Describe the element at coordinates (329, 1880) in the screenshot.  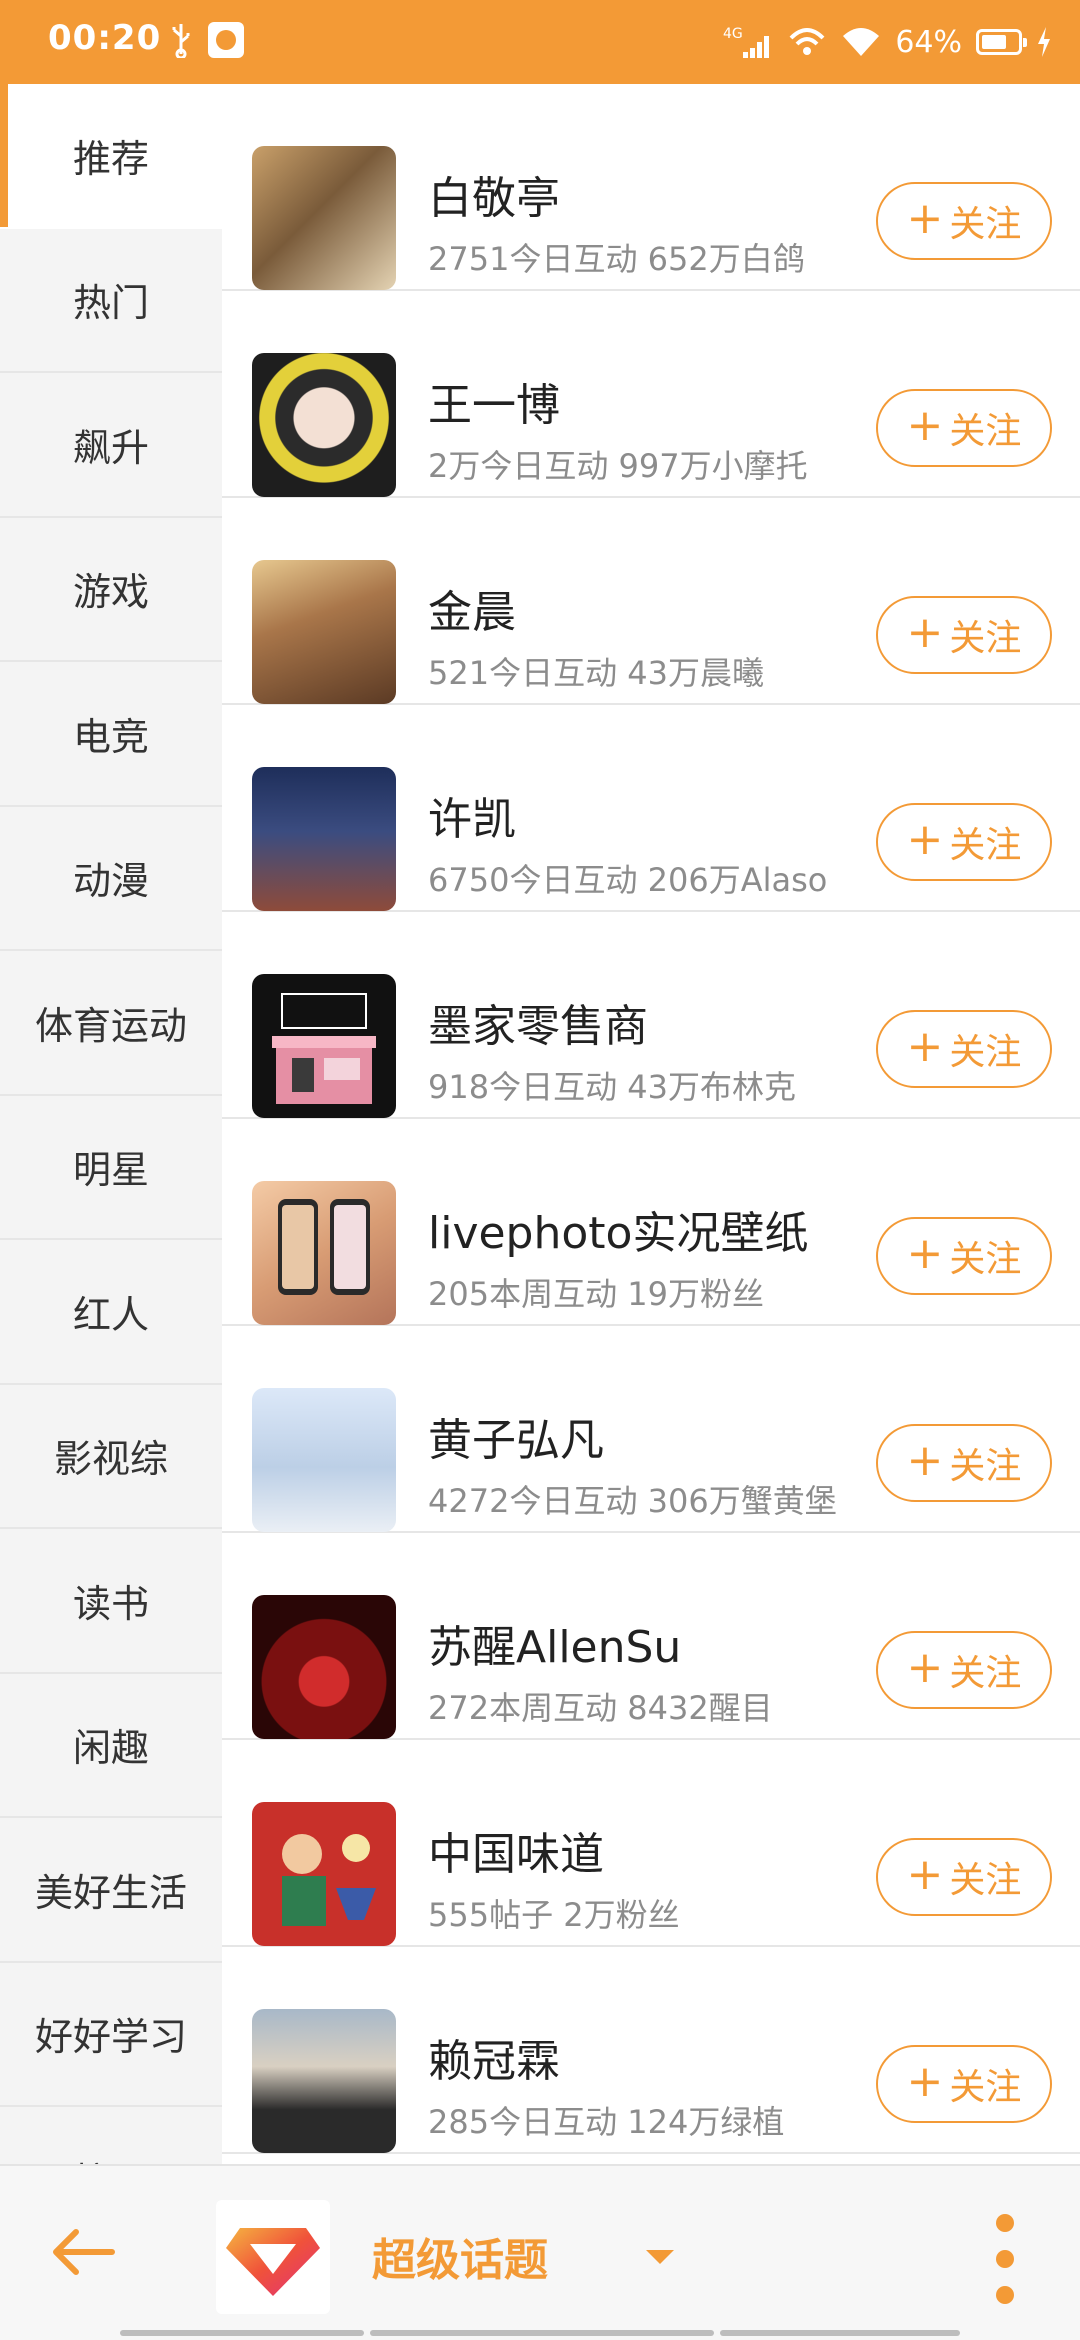
I see `folk-art-image` at that location.